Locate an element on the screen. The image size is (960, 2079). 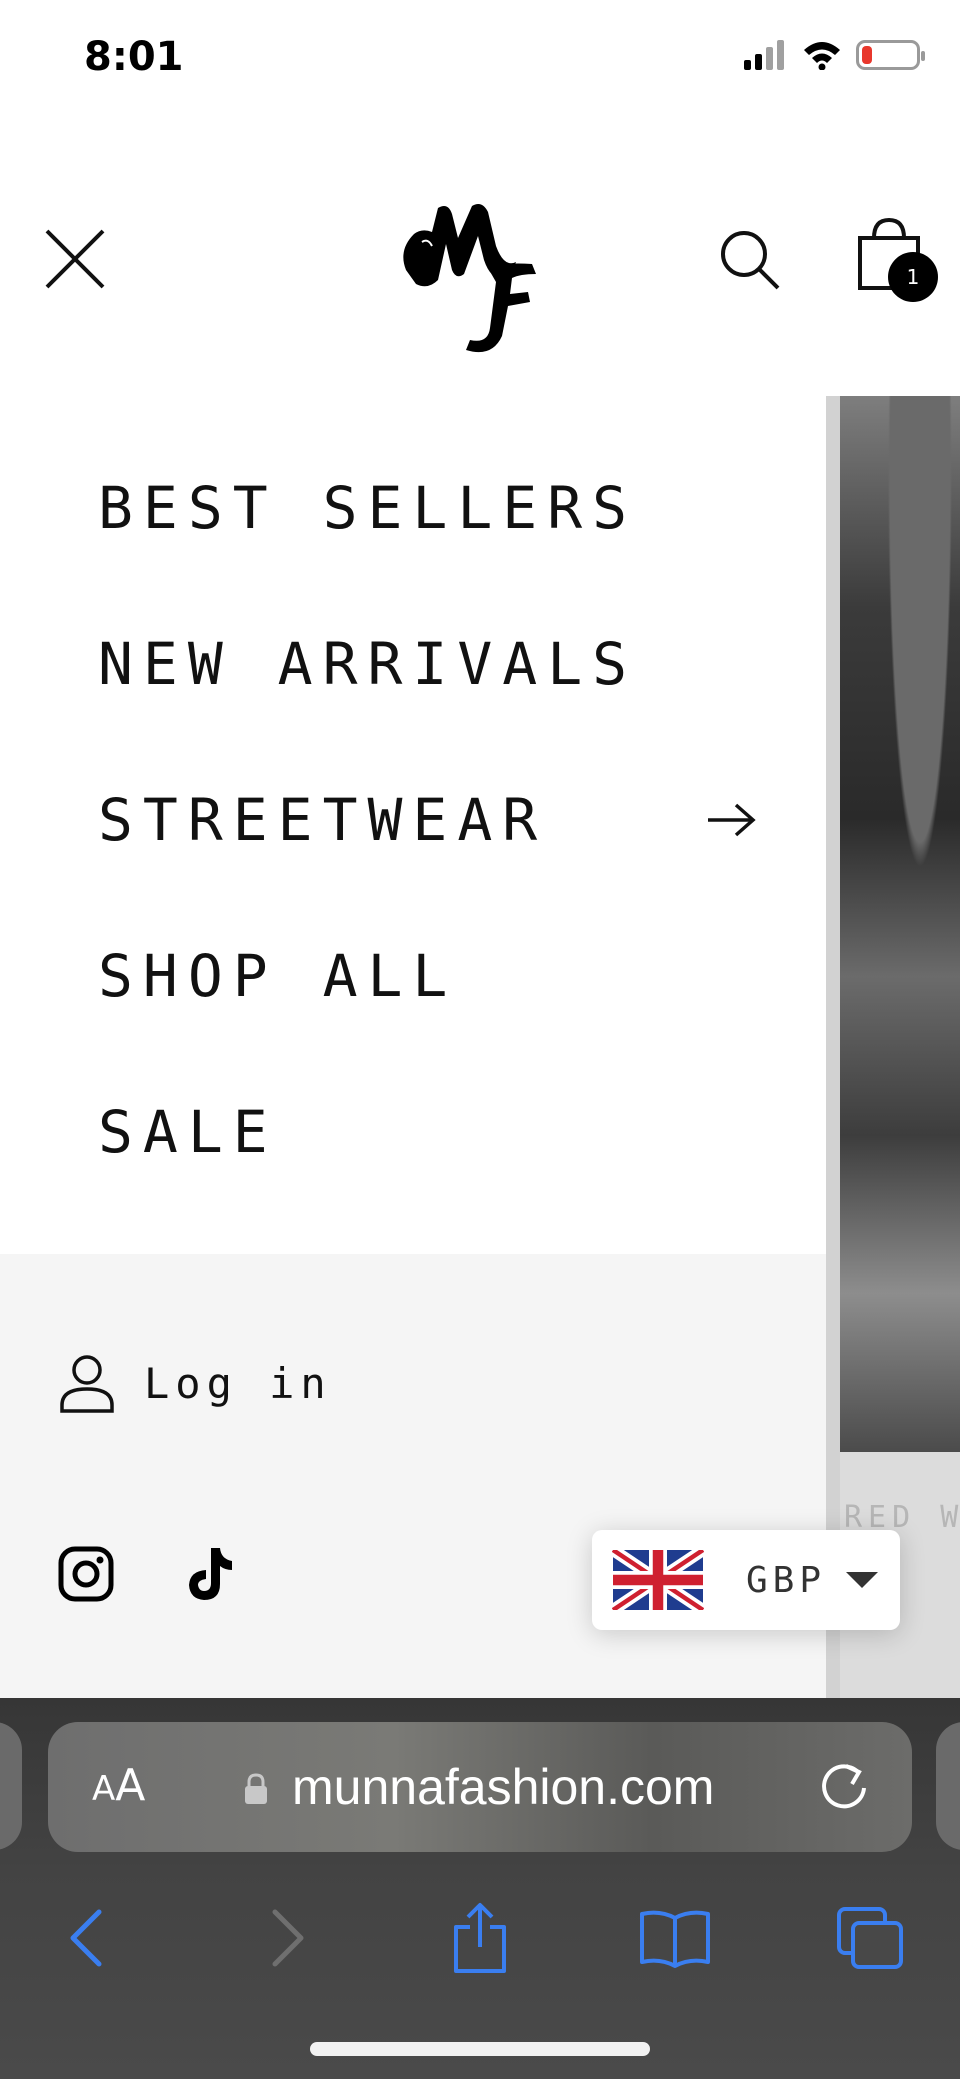
menu-item-new-arrivals: NEW ARRIVALS is located at coordinates (428, 664).